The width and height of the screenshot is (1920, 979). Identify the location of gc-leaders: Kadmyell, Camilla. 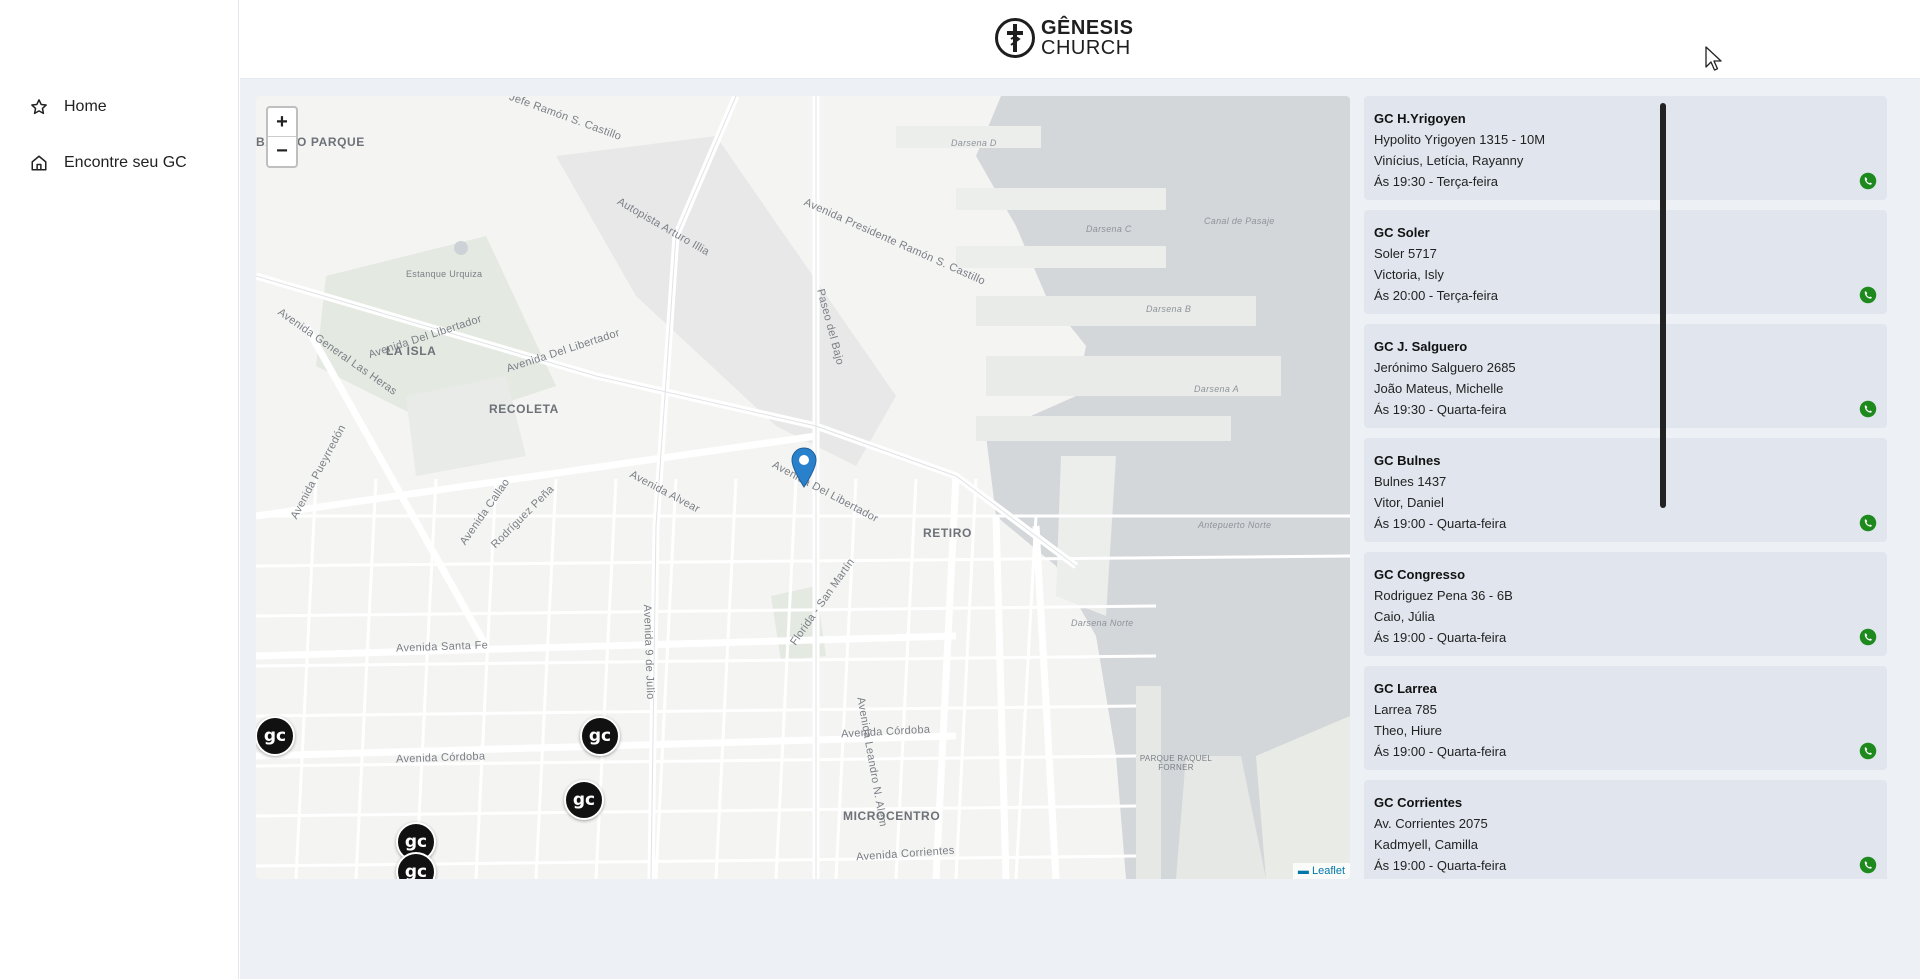
(1426, 844).